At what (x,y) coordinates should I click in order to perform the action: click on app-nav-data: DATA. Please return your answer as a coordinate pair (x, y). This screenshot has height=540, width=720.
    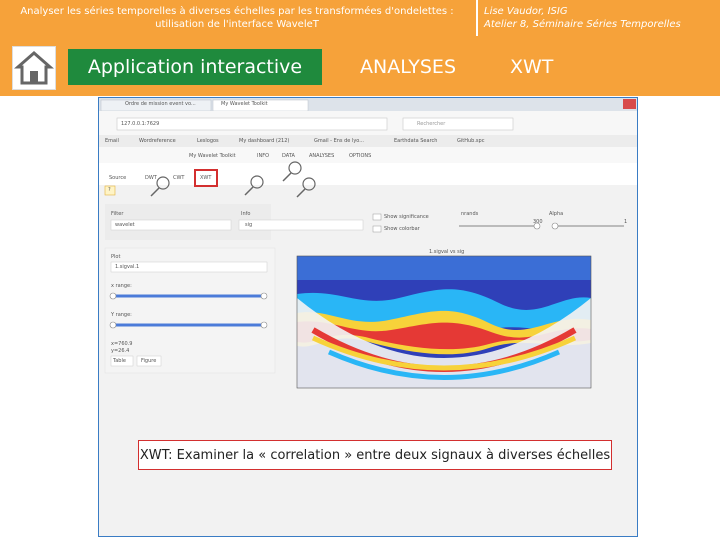
    Looking at the image, I should click on (288, 156).